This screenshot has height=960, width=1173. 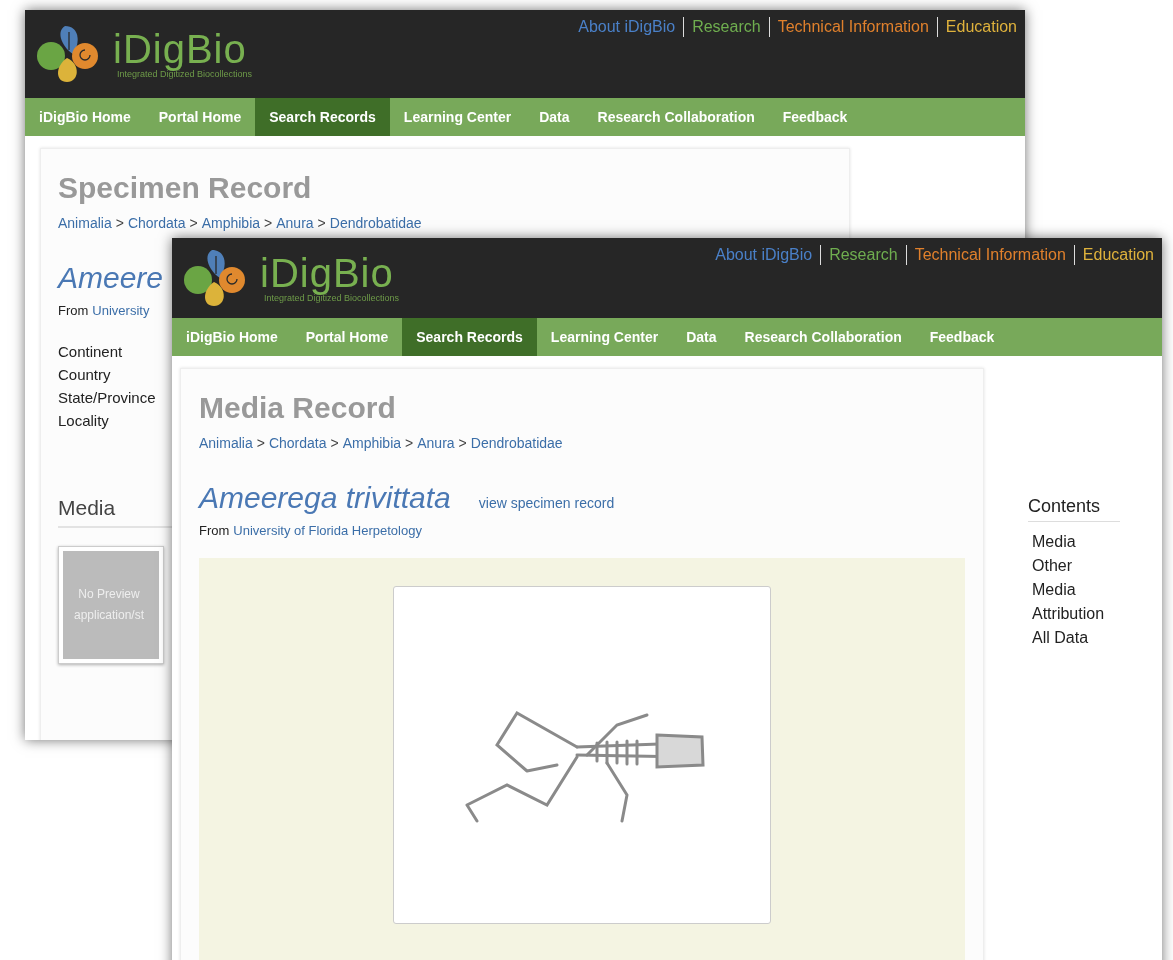 I want to click on contents-link: Other Media, so click(x=1074, y=578).